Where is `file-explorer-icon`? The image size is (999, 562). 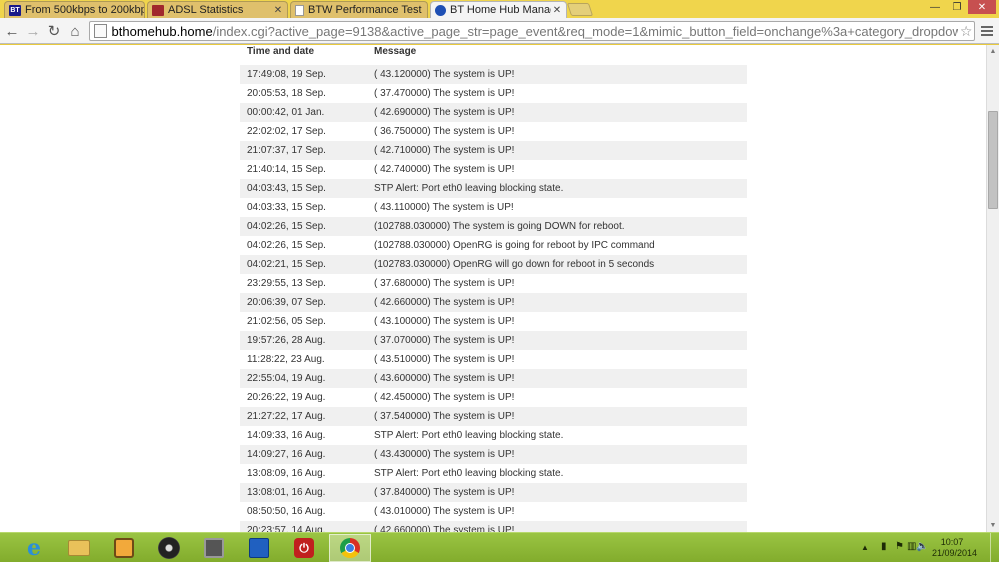 file-explorer-icon is located at coordinates (79, 548).